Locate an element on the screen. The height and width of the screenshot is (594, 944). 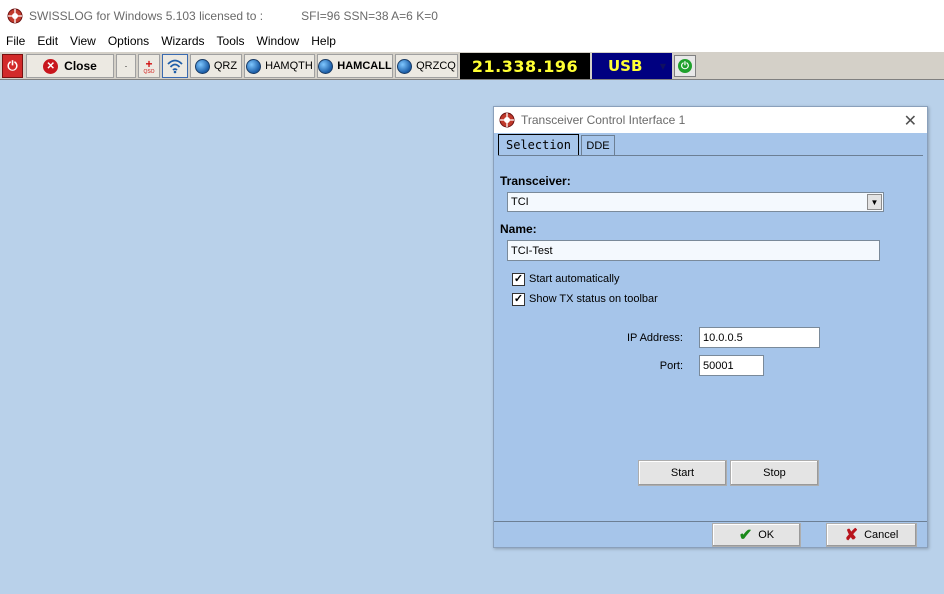
hamqth-button: HAMQTH is located at coordinates (279, 66).